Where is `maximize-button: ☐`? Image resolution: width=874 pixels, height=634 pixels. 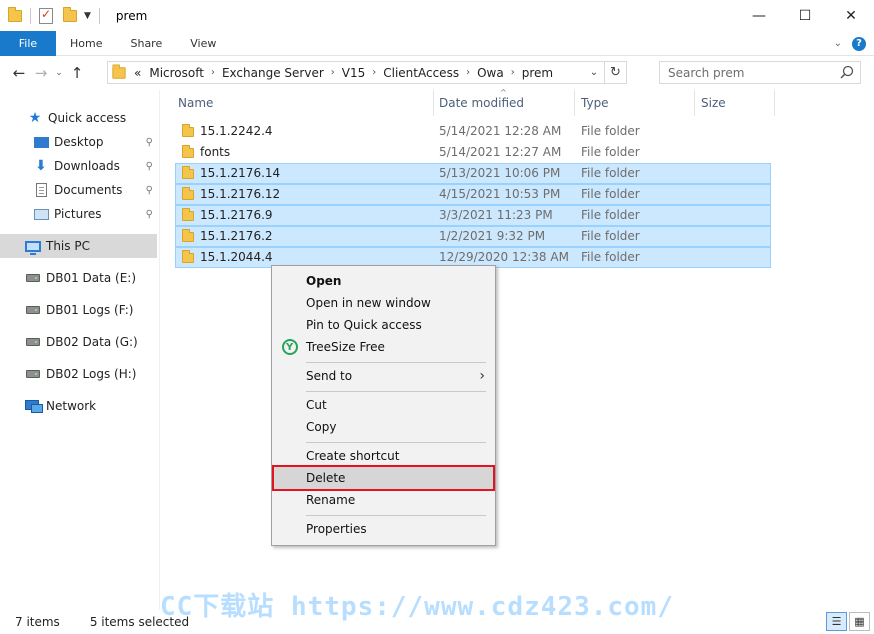 maximize-button: ☐ is located at coordinates (805, 15).